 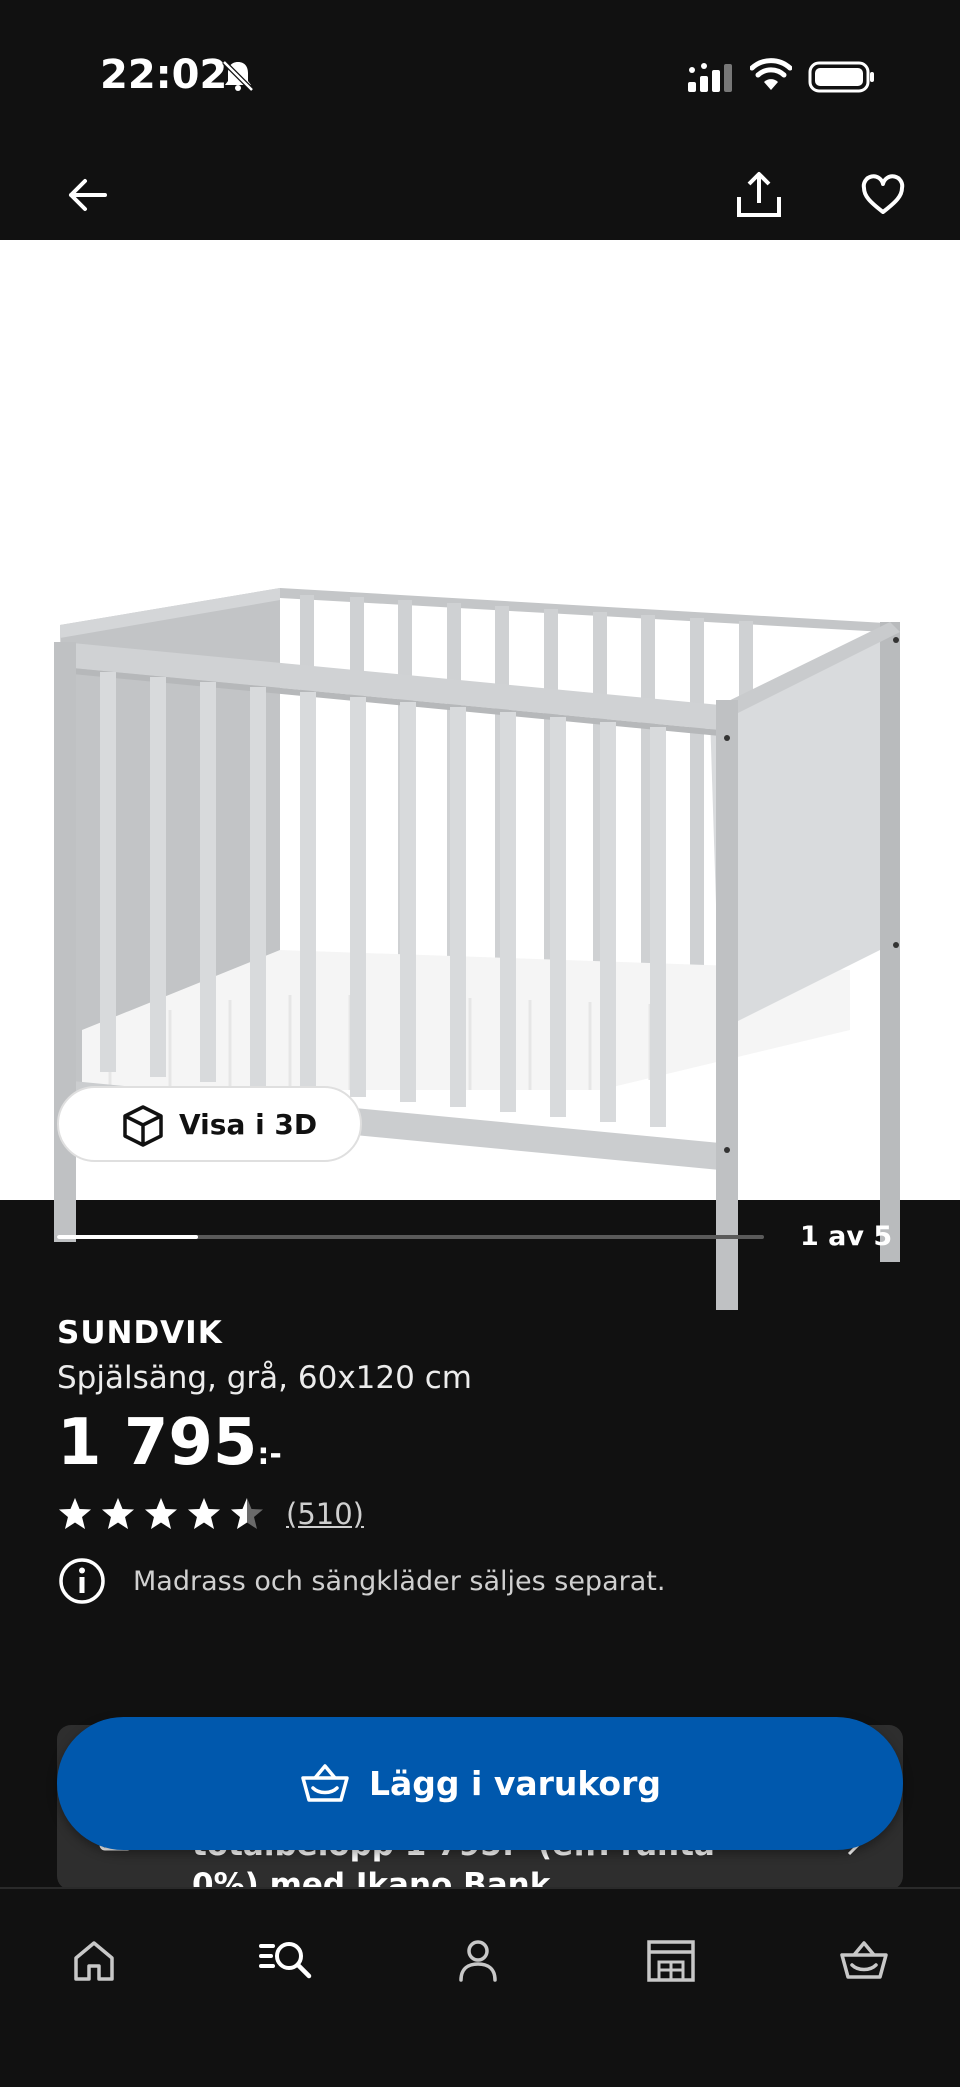 I want to click on review-count-link: (510), so click(x=325, y=1514).